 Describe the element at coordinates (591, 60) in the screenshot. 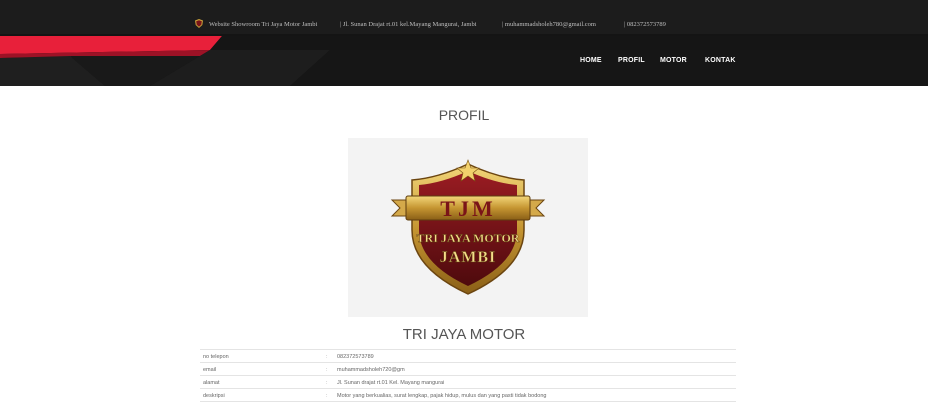

I see `nav-home: HOME` at that location.